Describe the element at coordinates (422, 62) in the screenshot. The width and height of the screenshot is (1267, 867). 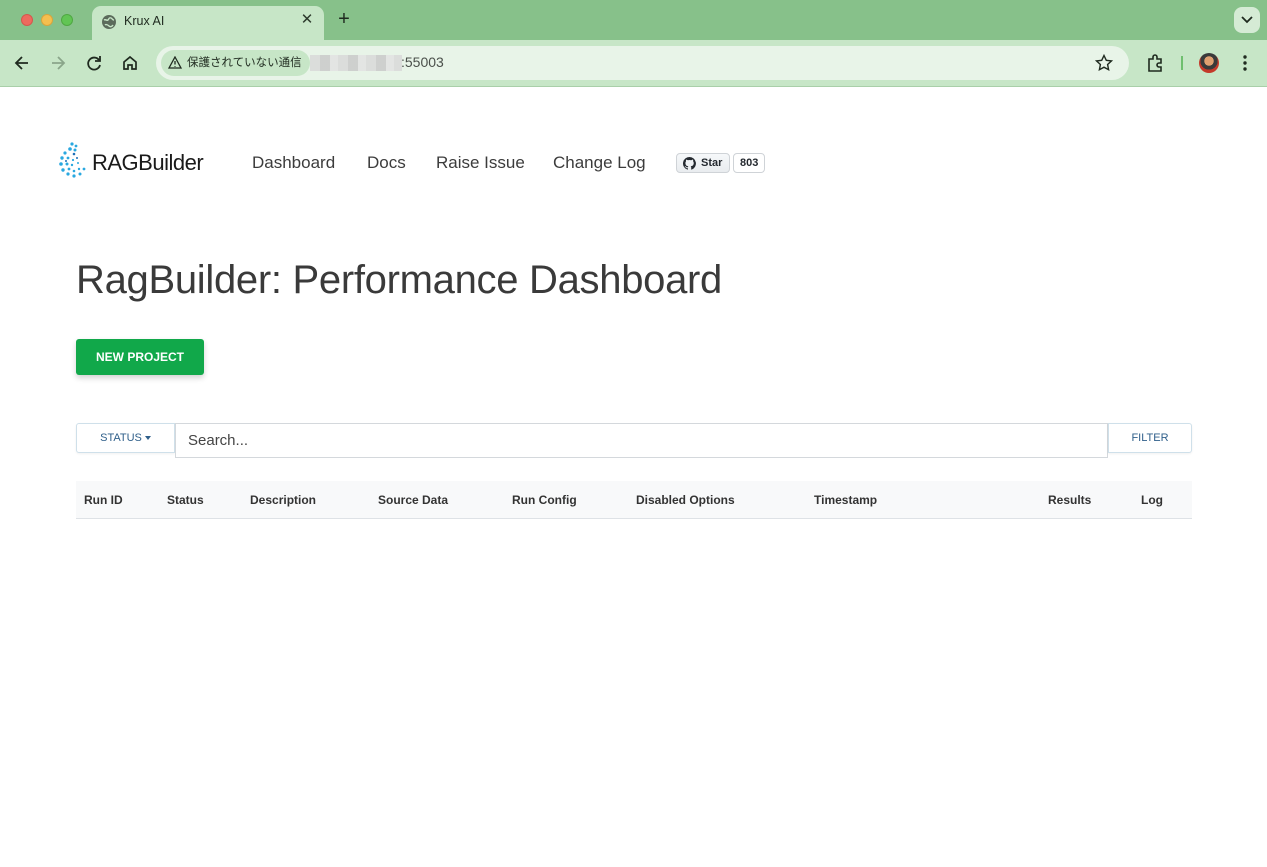
I see `url-text: :55003` at that location.